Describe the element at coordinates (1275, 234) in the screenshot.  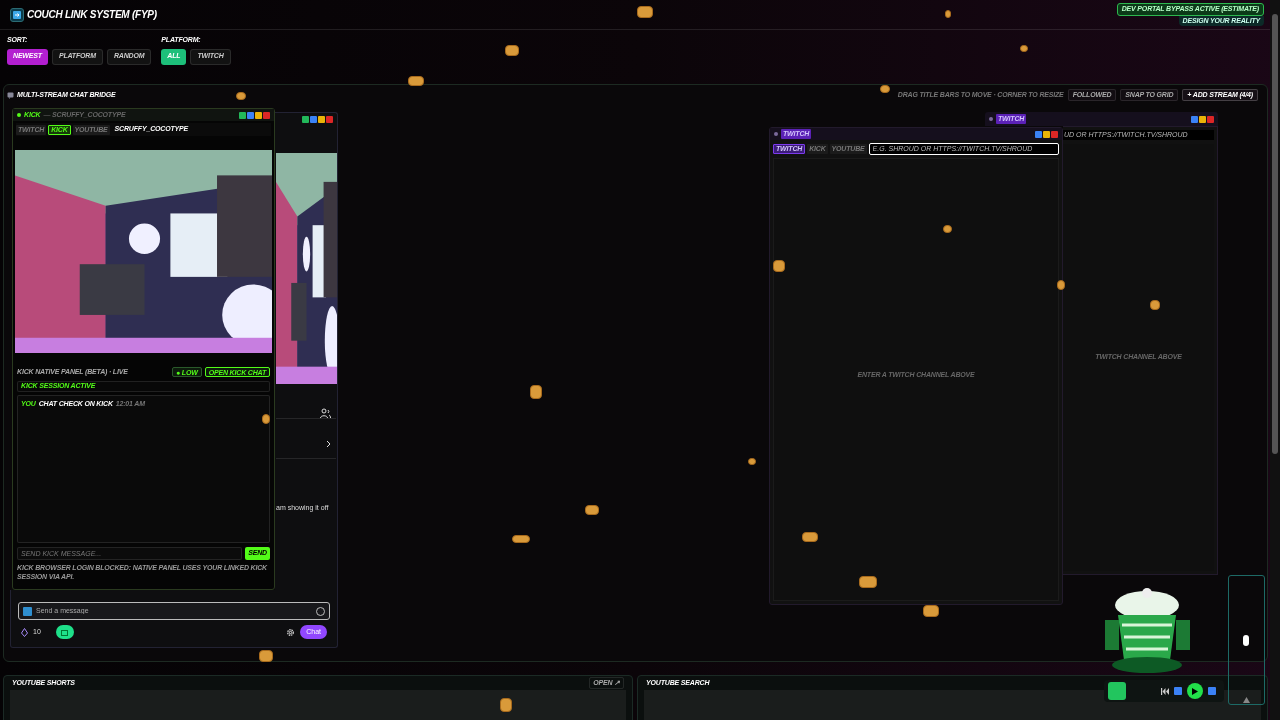
I see `scrollbar-thumb` at that location.